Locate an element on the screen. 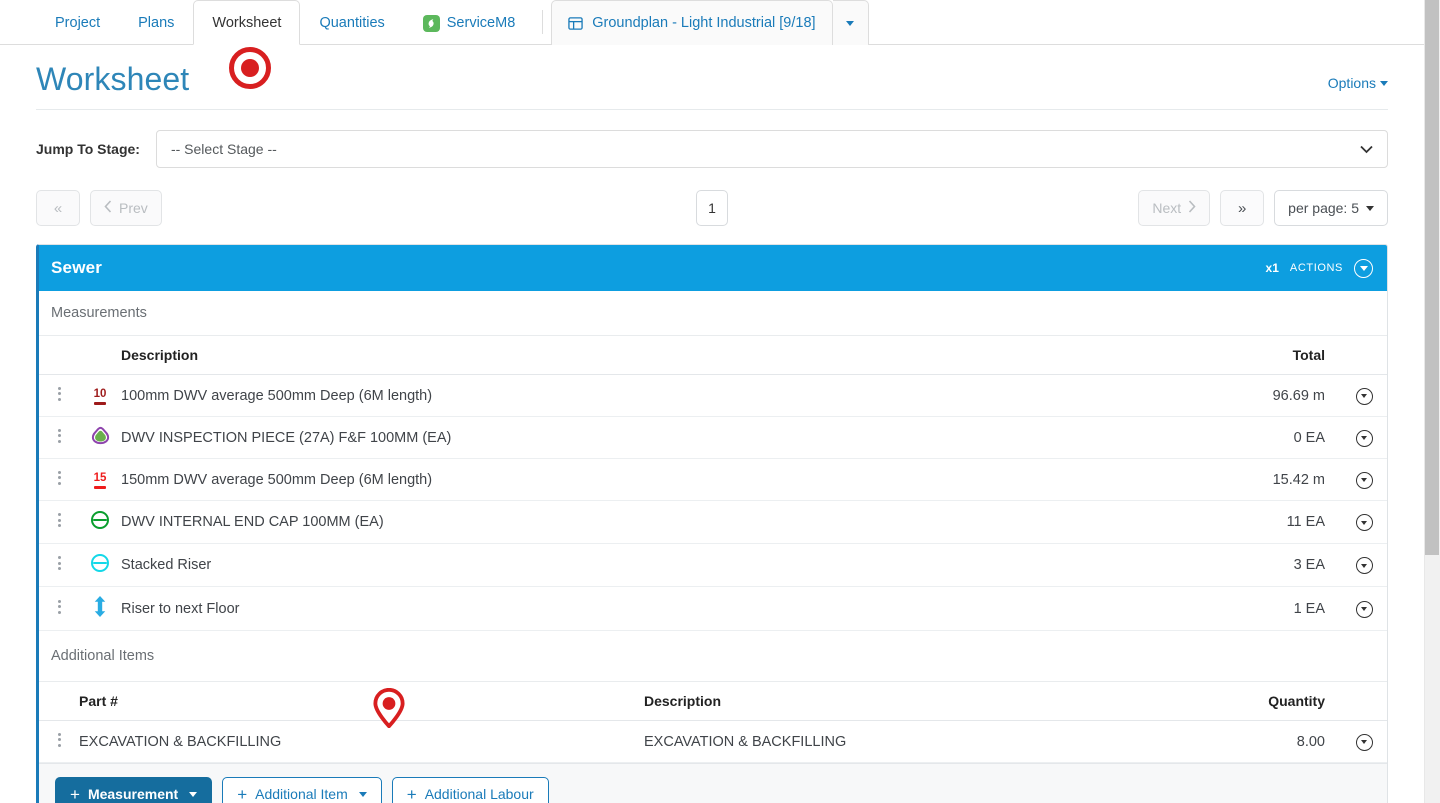 The width and height of the screenshot is (1440, 803). th-total: Total is located at coordinates (1266, 355).